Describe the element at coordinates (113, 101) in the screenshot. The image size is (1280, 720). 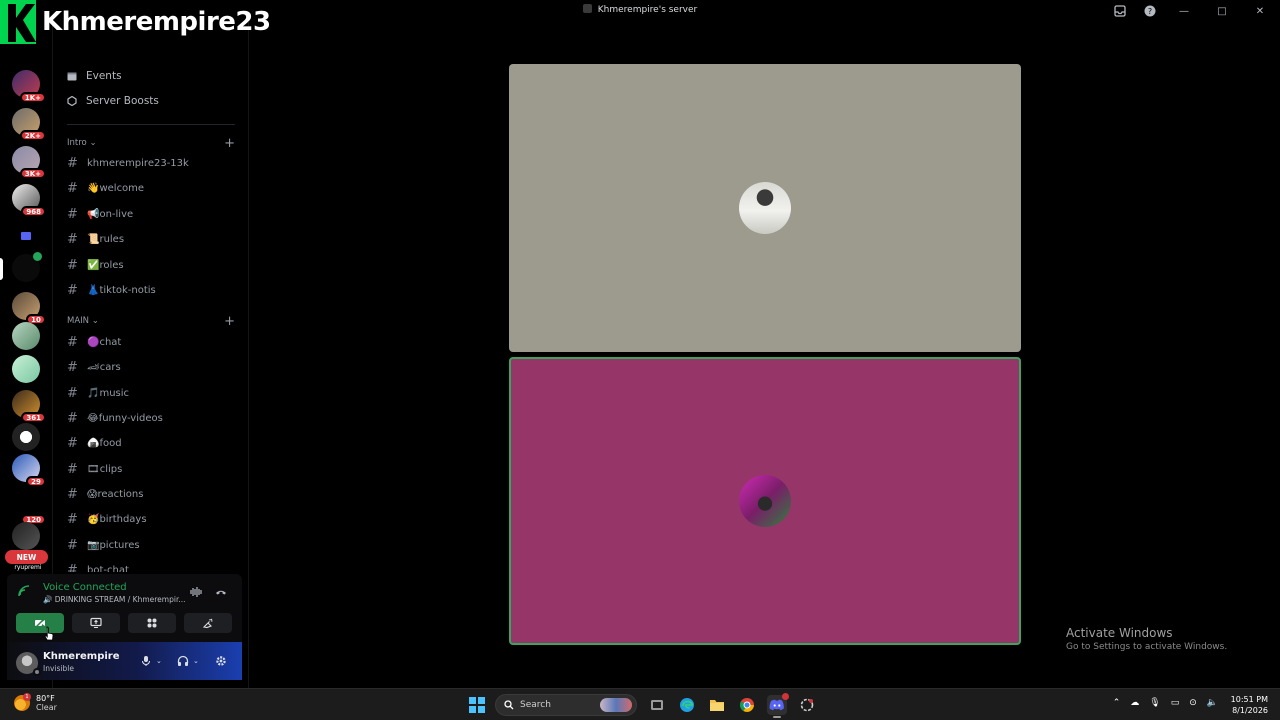
I see `server-boosts-item: Server Boosts` at that location.